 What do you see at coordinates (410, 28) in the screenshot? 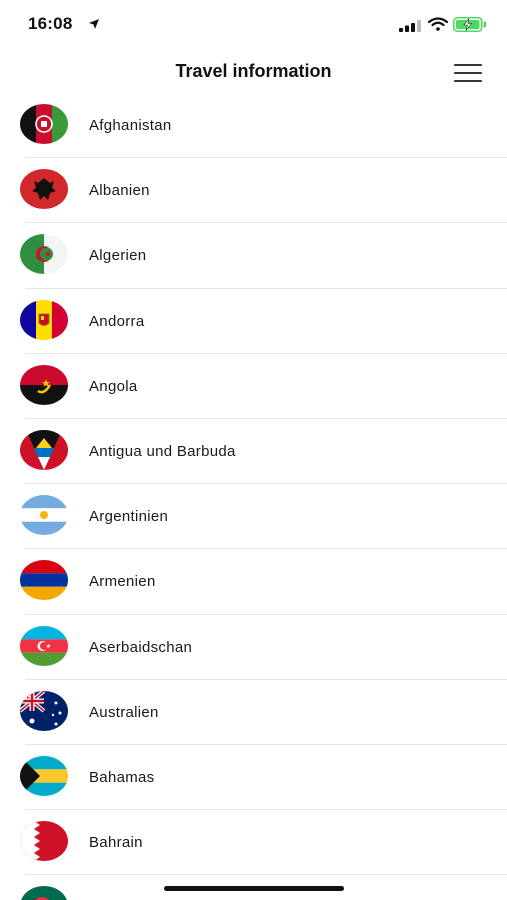
I see `signal-icon` at bounding box center [410, 28].